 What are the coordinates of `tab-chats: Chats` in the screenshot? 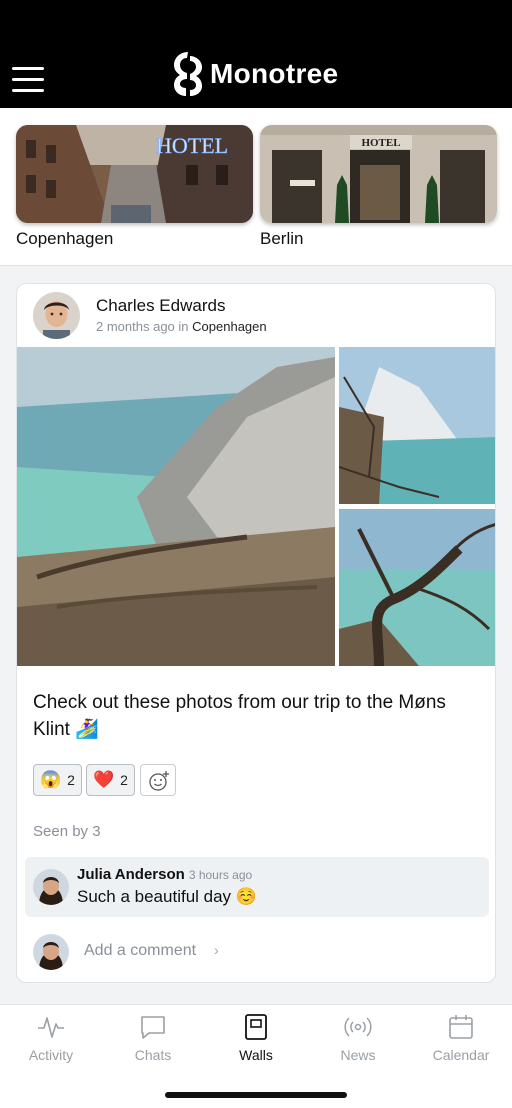 It's located at (153, 1040).